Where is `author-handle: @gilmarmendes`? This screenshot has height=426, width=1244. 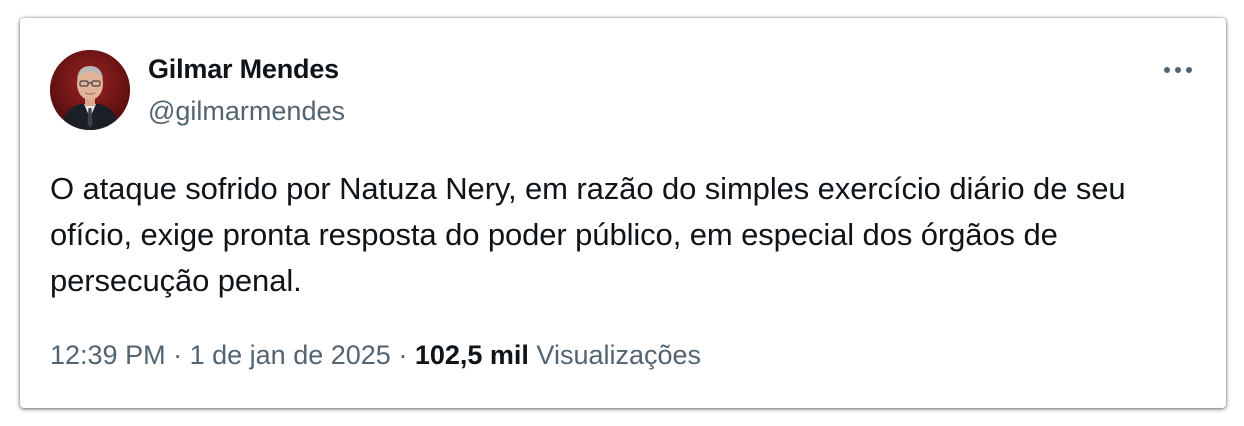
author-handle: @gilmarmendes is located at coordinates (246, 111).